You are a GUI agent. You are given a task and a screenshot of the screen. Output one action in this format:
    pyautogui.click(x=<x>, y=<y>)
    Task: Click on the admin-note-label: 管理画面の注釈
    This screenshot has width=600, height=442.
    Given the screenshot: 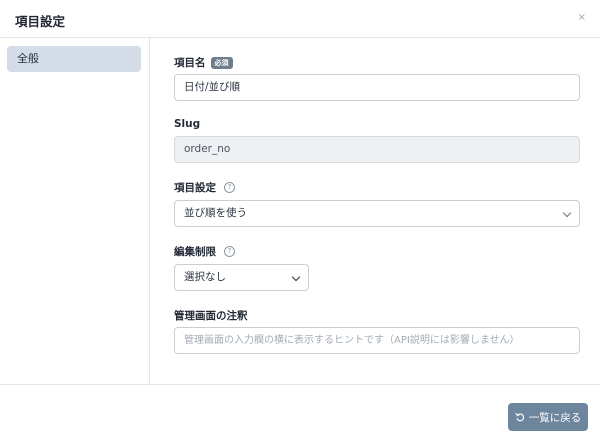 What is the action you would take?
    pyautogui.click(x=211, y=315)
    